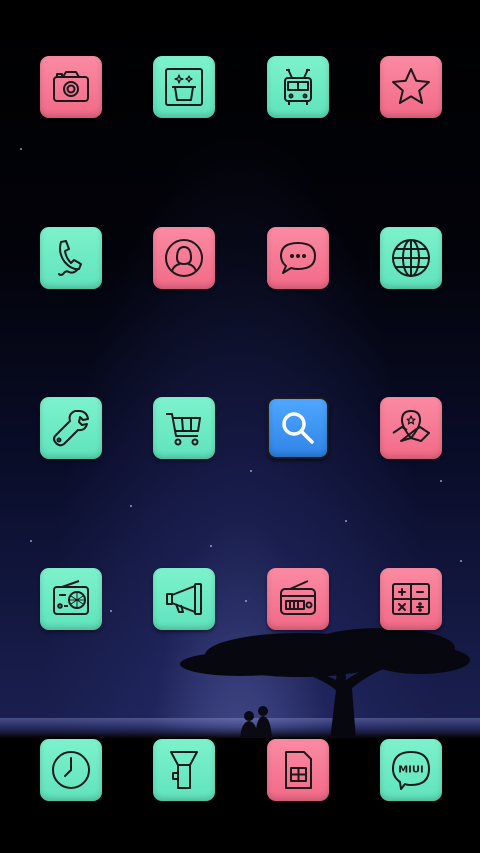 This screenshot has height=853, width=480. I want to click on radio-icon, so click(71, 599).